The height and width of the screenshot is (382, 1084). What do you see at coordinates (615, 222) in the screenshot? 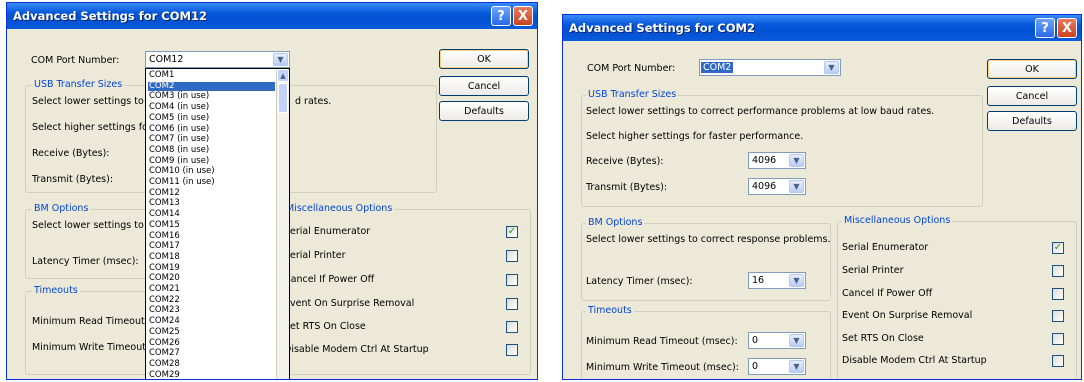
I see `bm-options-title: BM Options` at bounding box center [615, 222].